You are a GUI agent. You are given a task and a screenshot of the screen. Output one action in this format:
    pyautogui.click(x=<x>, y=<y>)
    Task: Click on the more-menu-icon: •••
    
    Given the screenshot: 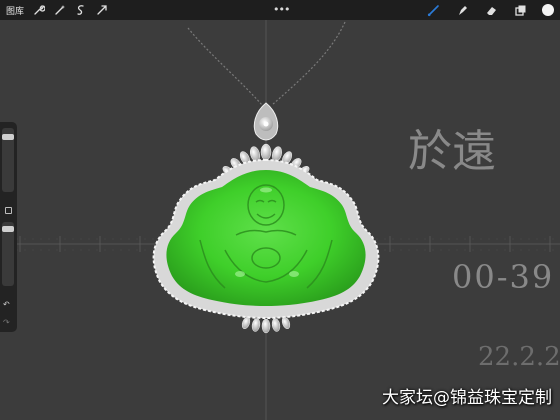 What is the action you would take?
    pyautogui.click(x=281, y=9)
    